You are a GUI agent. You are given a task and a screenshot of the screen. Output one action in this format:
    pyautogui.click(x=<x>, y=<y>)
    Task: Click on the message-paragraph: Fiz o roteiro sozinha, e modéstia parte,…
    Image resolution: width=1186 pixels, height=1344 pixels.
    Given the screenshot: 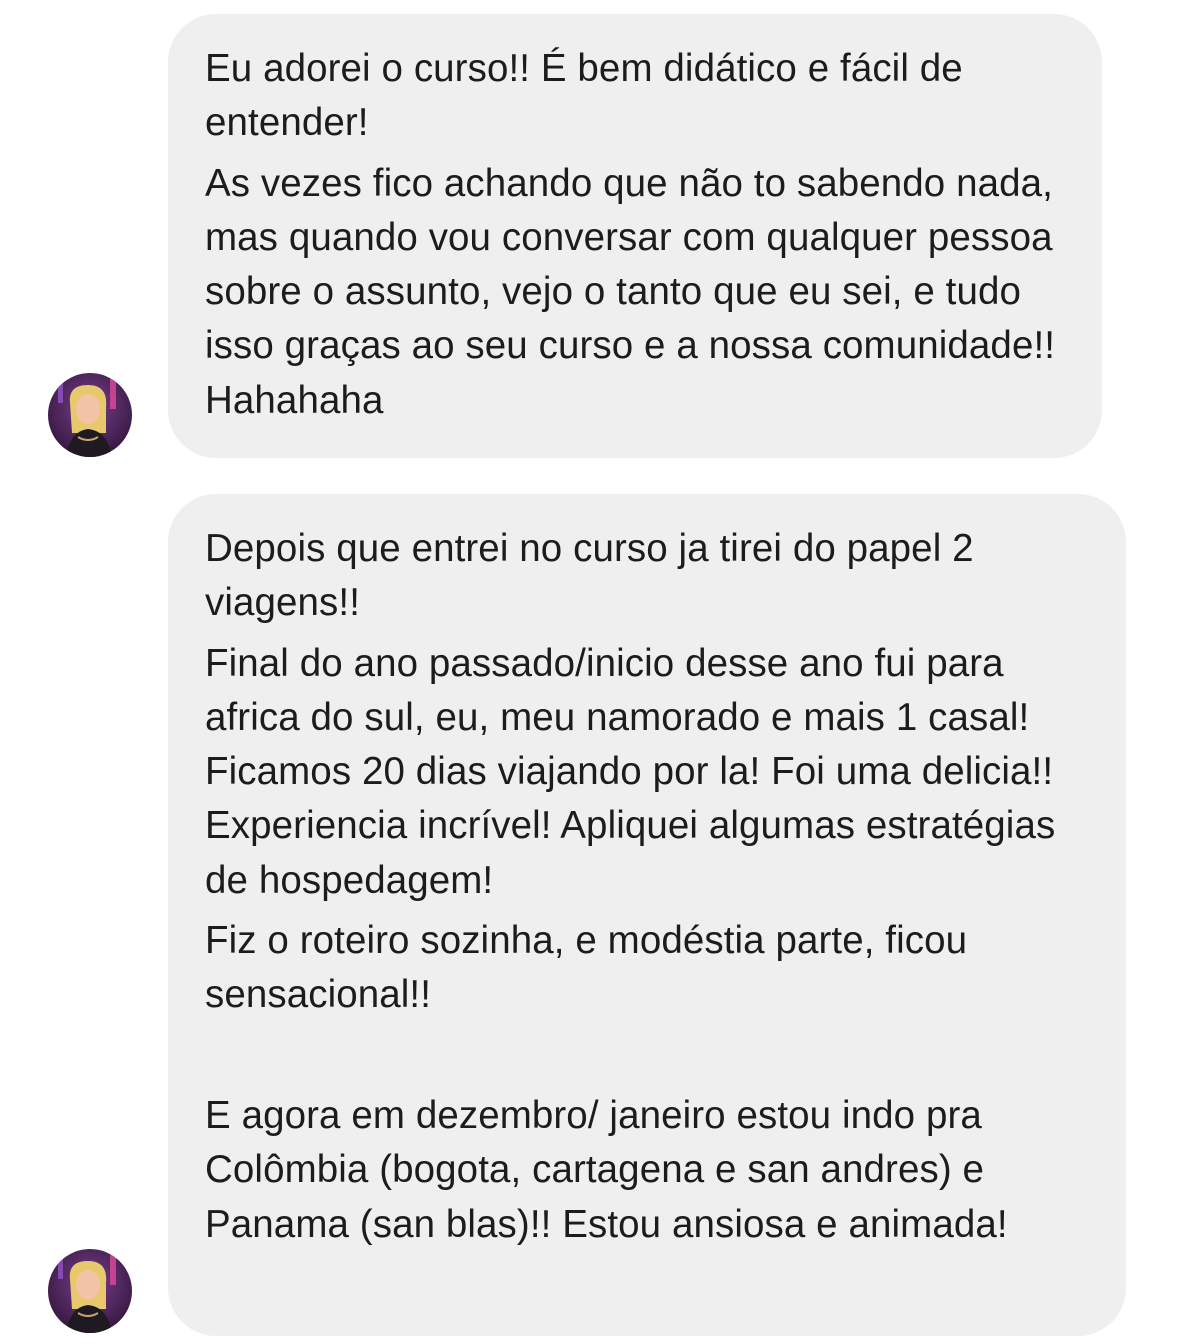 What is the action you would take?
    pyautogui.click(x=591, y=968)
    